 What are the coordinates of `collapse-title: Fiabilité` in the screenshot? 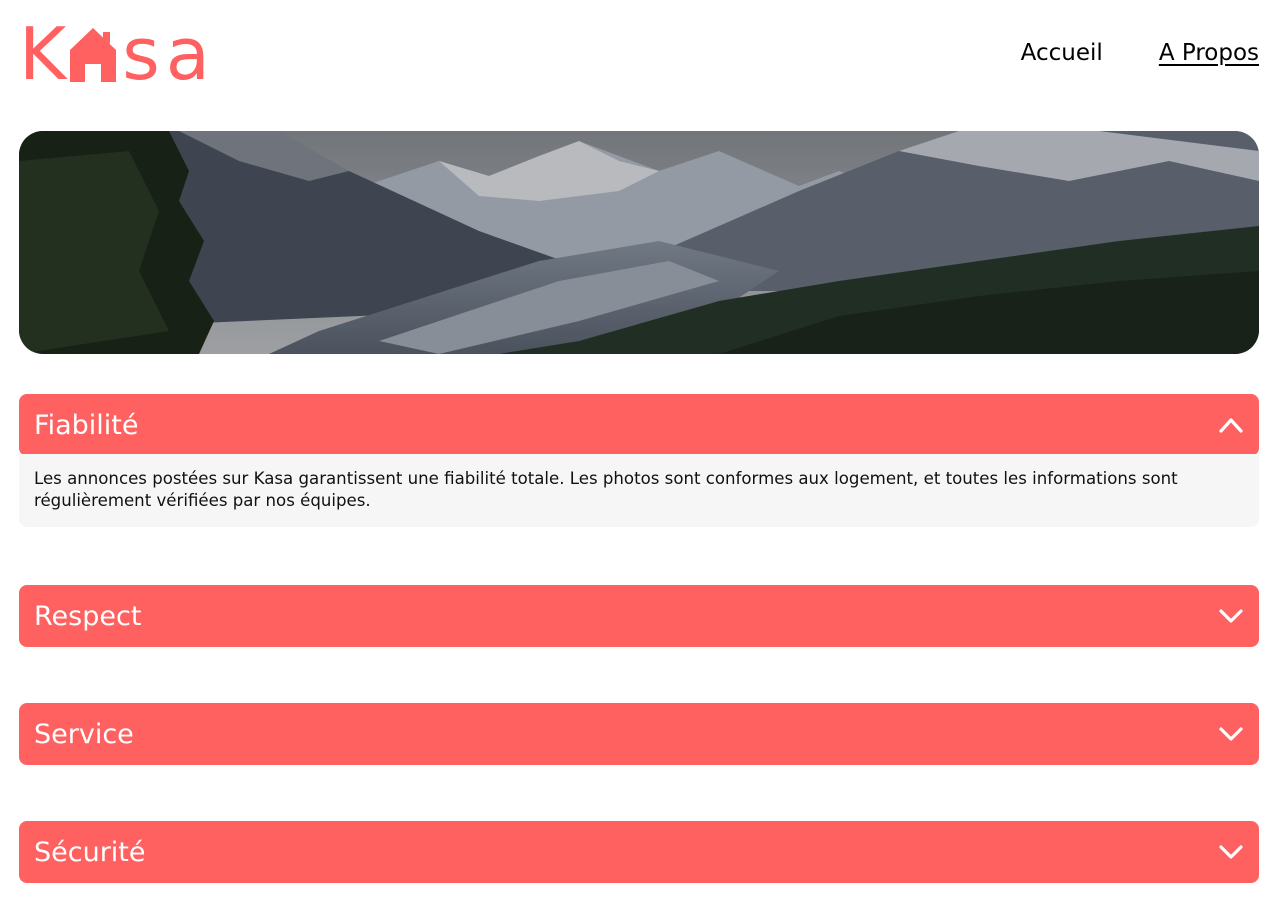 It's located at (86, 425).